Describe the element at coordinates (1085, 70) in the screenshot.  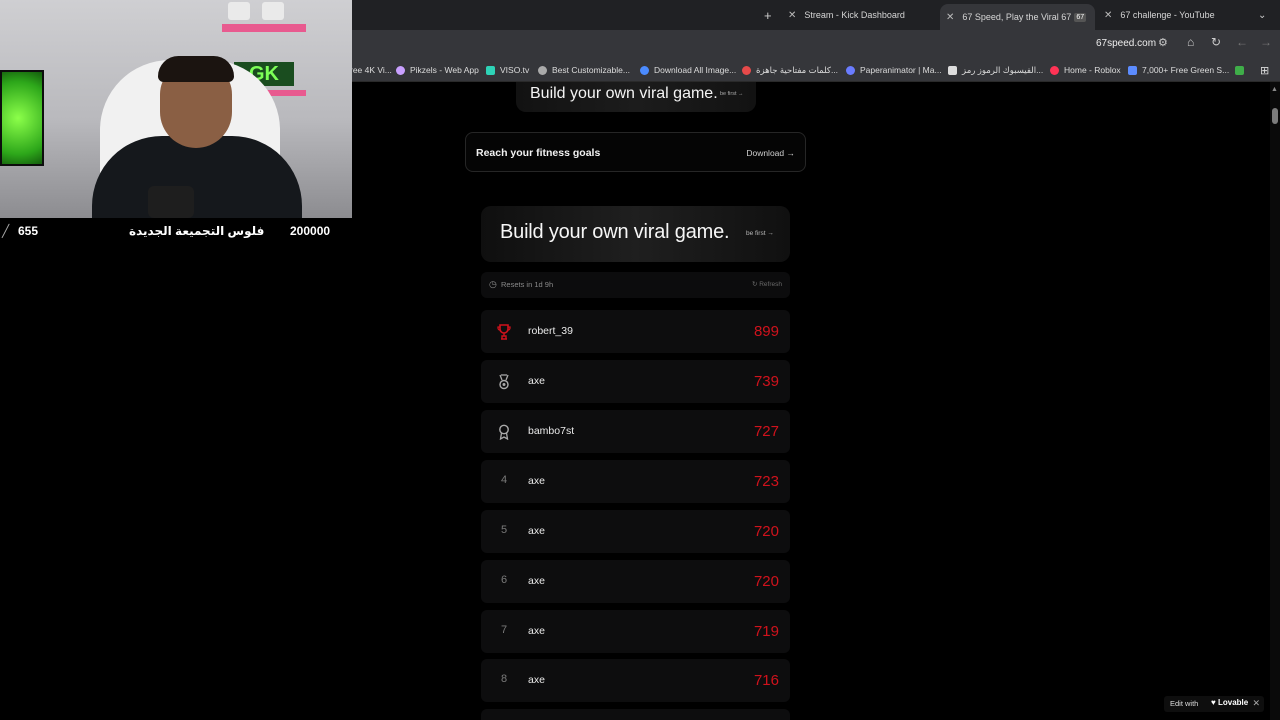
I see `bookmark-item: Home - Roblox` at that location.